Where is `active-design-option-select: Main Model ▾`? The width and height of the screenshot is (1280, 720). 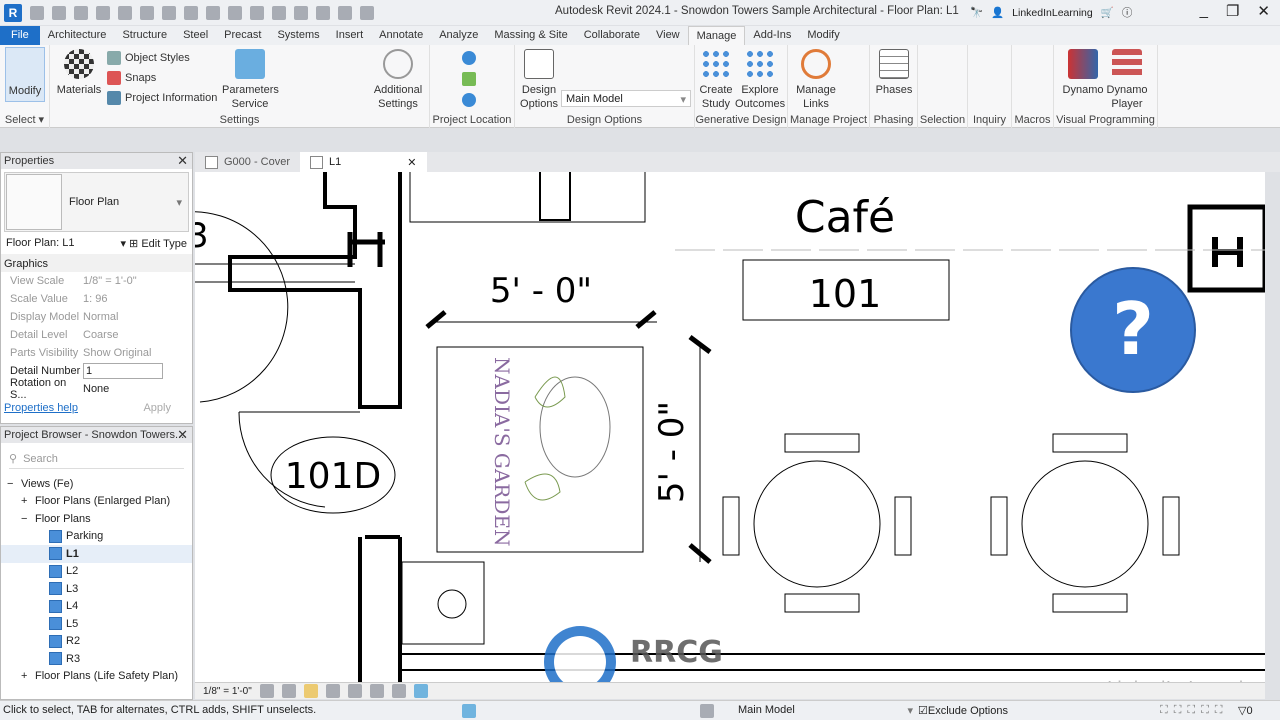
active-design-option-select: Main Model ▾ is located at coordinates (825, 710).